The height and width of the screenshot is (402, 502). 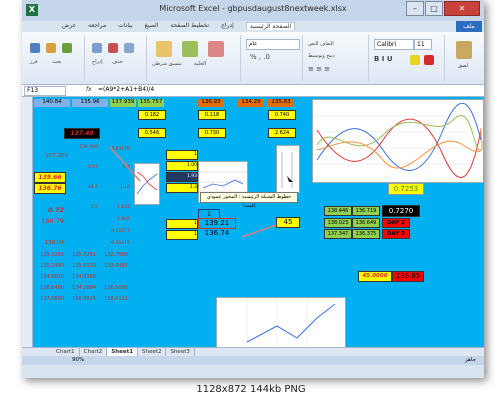 I want to click on find-icon, so click(x=51, y=48).